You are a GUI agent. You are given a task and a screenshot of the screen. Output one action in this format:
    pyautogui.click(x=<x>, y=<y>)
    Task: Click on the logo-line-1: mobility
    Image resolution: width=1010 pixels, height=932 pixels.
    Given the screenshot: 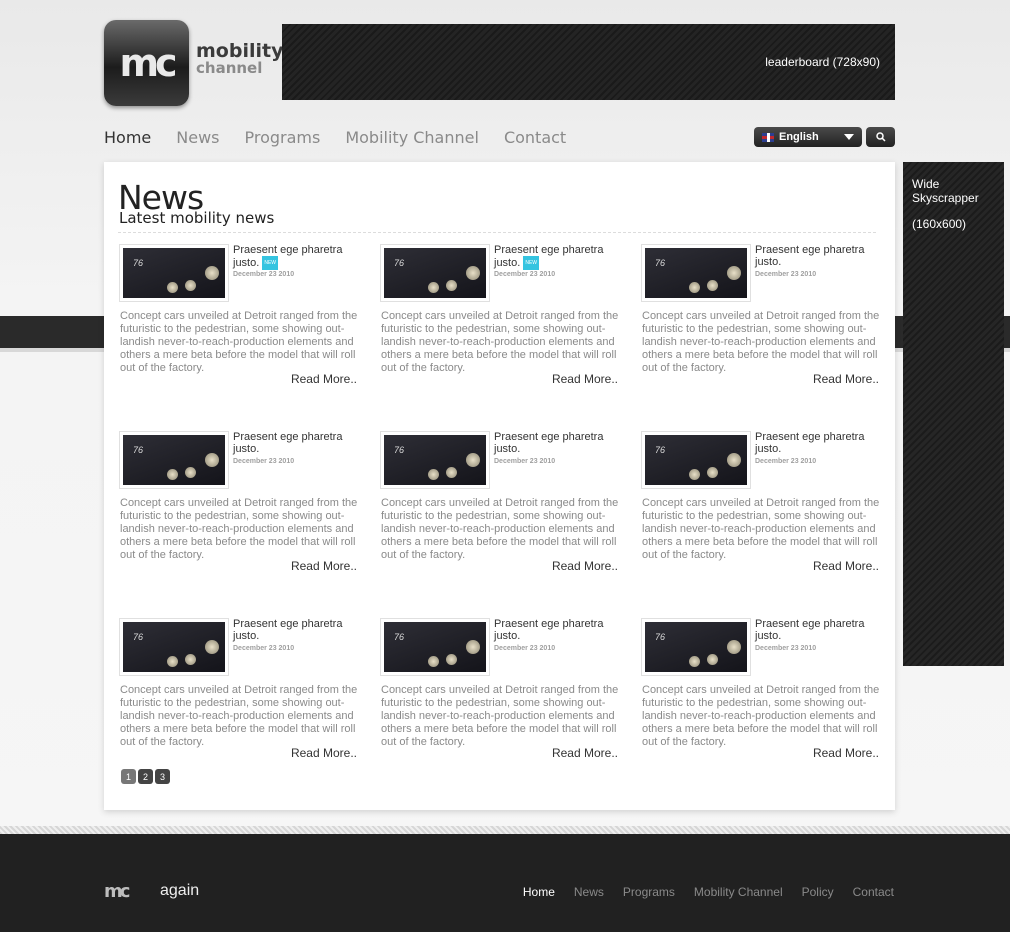 What is the action you would take?
    pyautogui.click(x=240, y=51)
    